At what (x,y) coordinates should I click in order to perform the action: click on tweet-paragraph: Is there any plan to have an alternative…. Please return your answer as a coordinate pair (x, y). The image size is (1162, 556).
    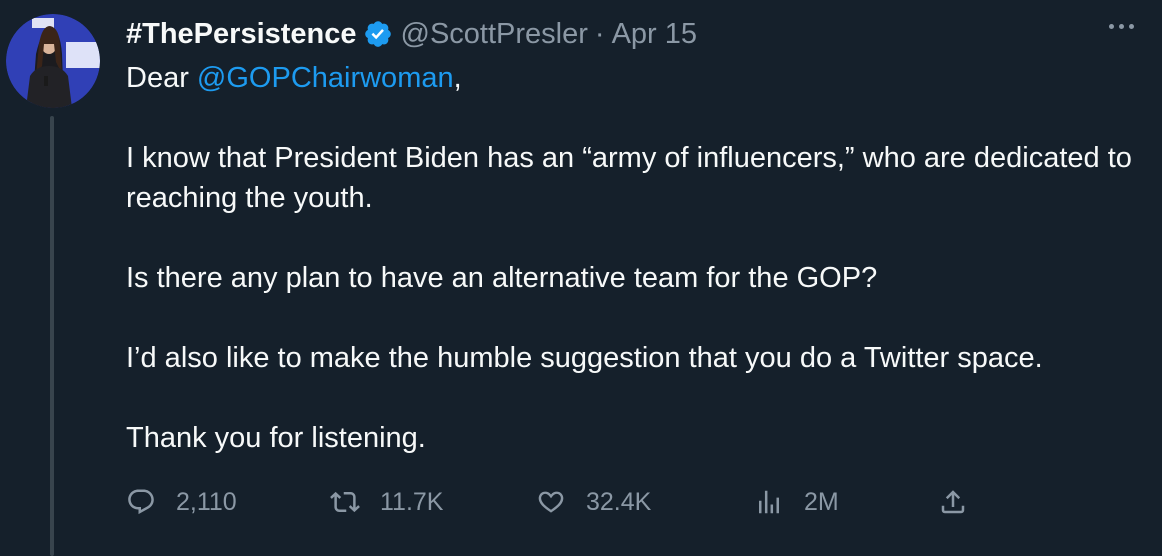
    Looking at the image, I should click on (502, 278).